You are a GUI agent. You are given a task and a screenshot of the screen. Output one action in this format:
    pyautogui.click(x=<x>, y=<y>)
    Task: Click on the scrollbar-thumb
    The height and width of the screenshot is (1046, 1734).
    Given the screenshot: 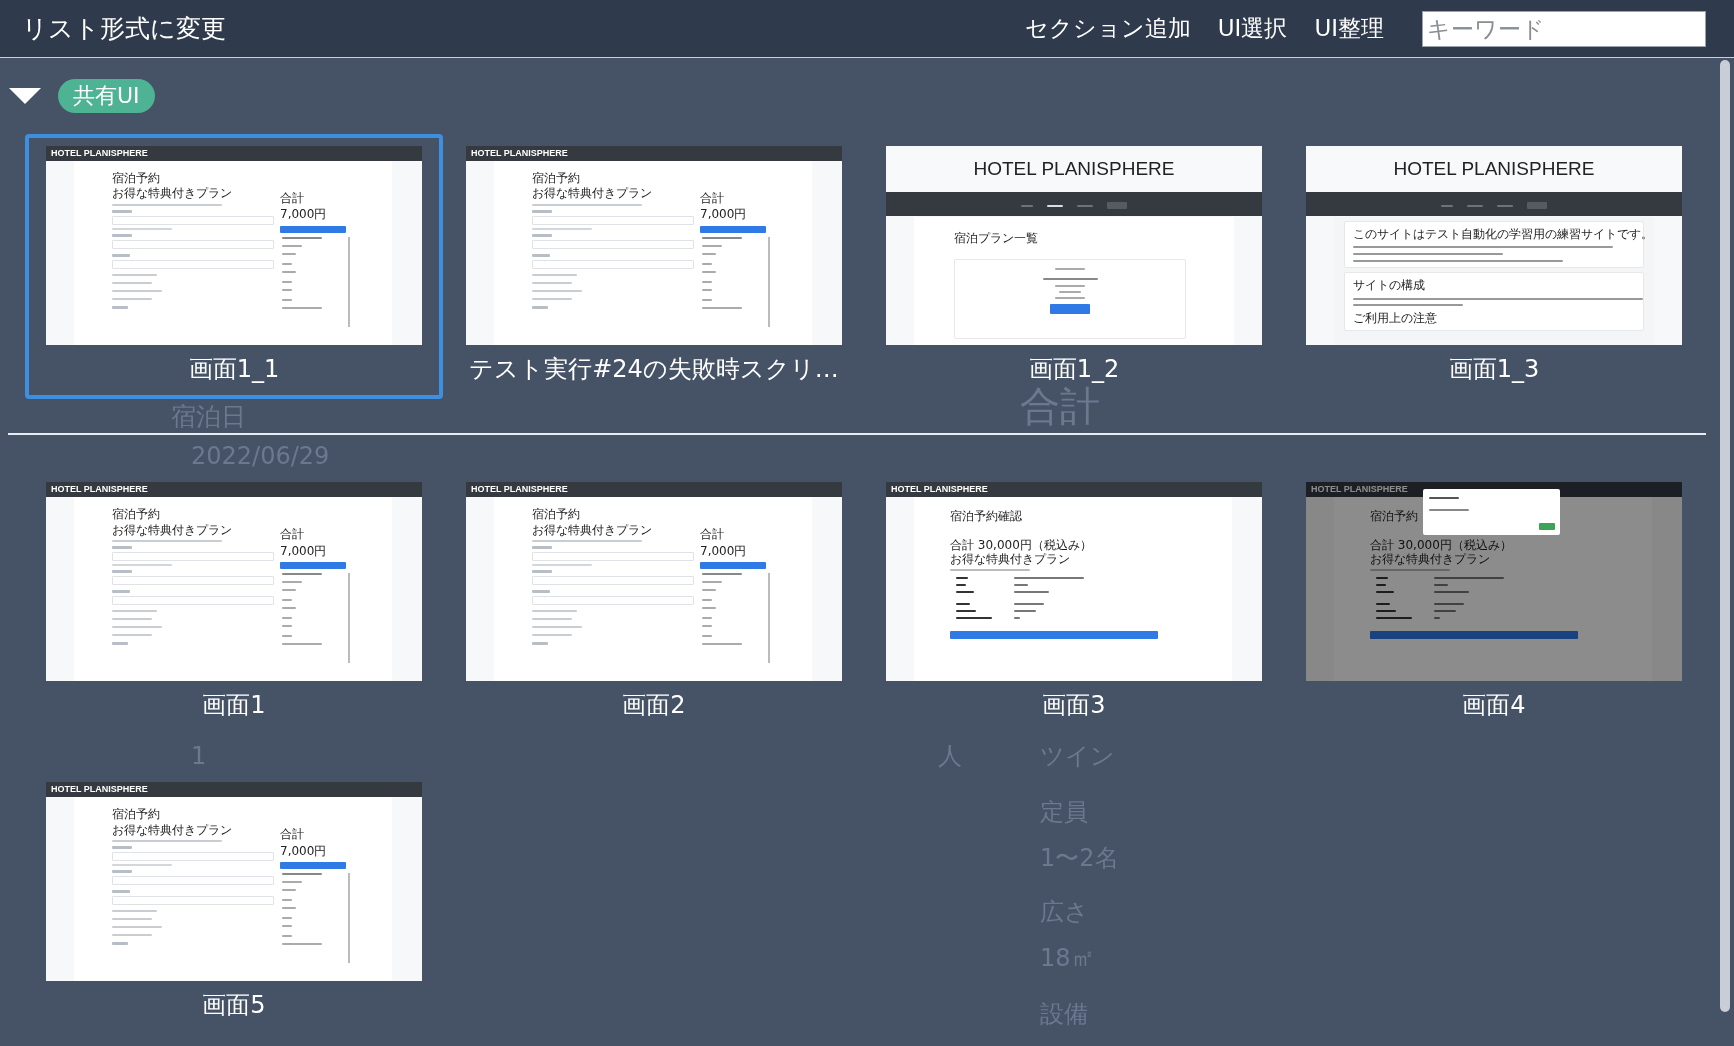 What is the action you would take?
    pyautogui.click(x=1725, y=536)
    